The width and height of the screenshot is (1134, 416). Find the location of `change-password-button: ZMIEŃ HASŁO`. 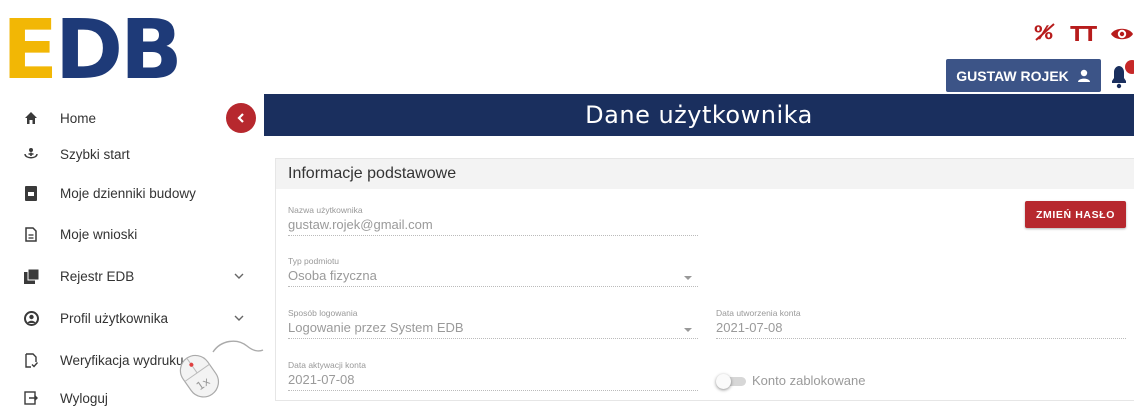

change-password-button: ZMIEŃ HASŁO is located at coordinates (1075, 214).